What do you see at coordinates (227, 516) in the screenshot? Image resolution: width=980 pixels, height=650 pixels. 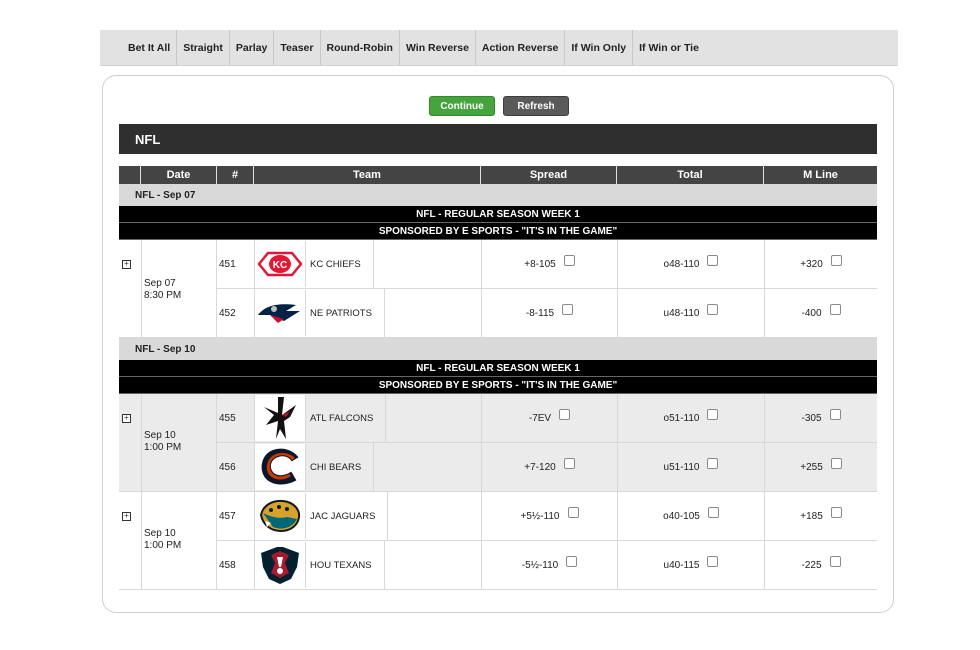 I see `rotation-number: 457` at bounding box center [227, 516].